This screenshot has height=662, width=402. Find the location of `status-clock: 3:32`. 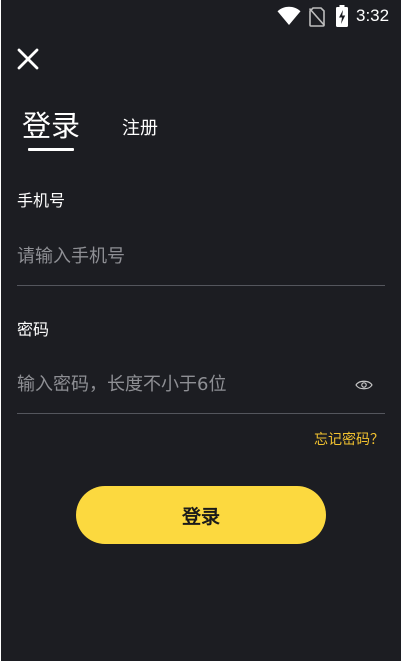

status-clock: 3:32 is located at coordinates (373, 15).